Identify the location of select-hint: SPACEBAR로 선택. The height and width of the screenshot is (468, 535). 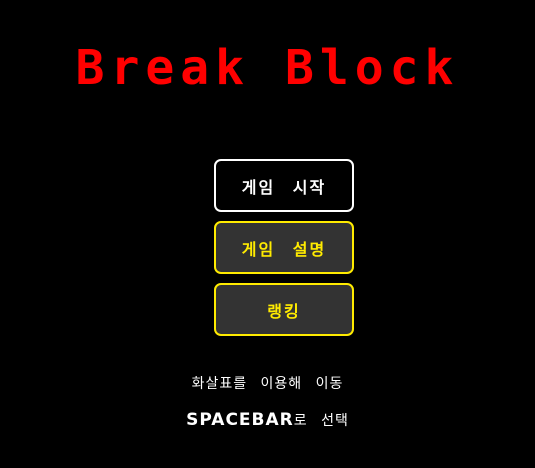
(267, 420).